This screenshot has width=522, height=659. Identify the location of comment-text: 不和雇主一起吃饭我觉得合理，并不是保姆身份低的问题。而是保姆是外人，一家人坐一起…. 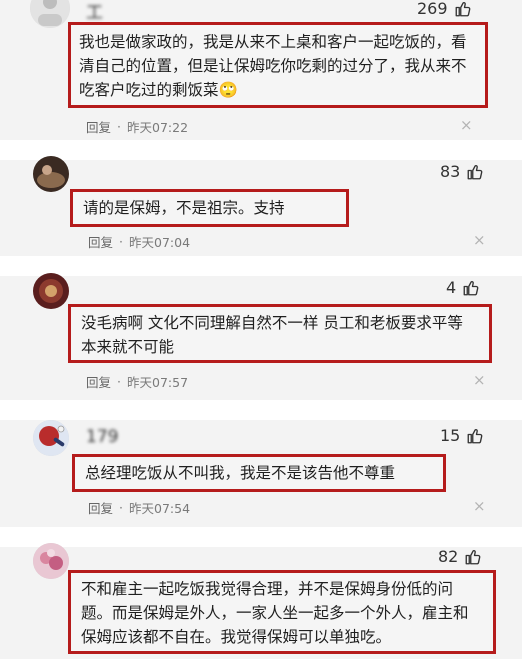
(282, 612).